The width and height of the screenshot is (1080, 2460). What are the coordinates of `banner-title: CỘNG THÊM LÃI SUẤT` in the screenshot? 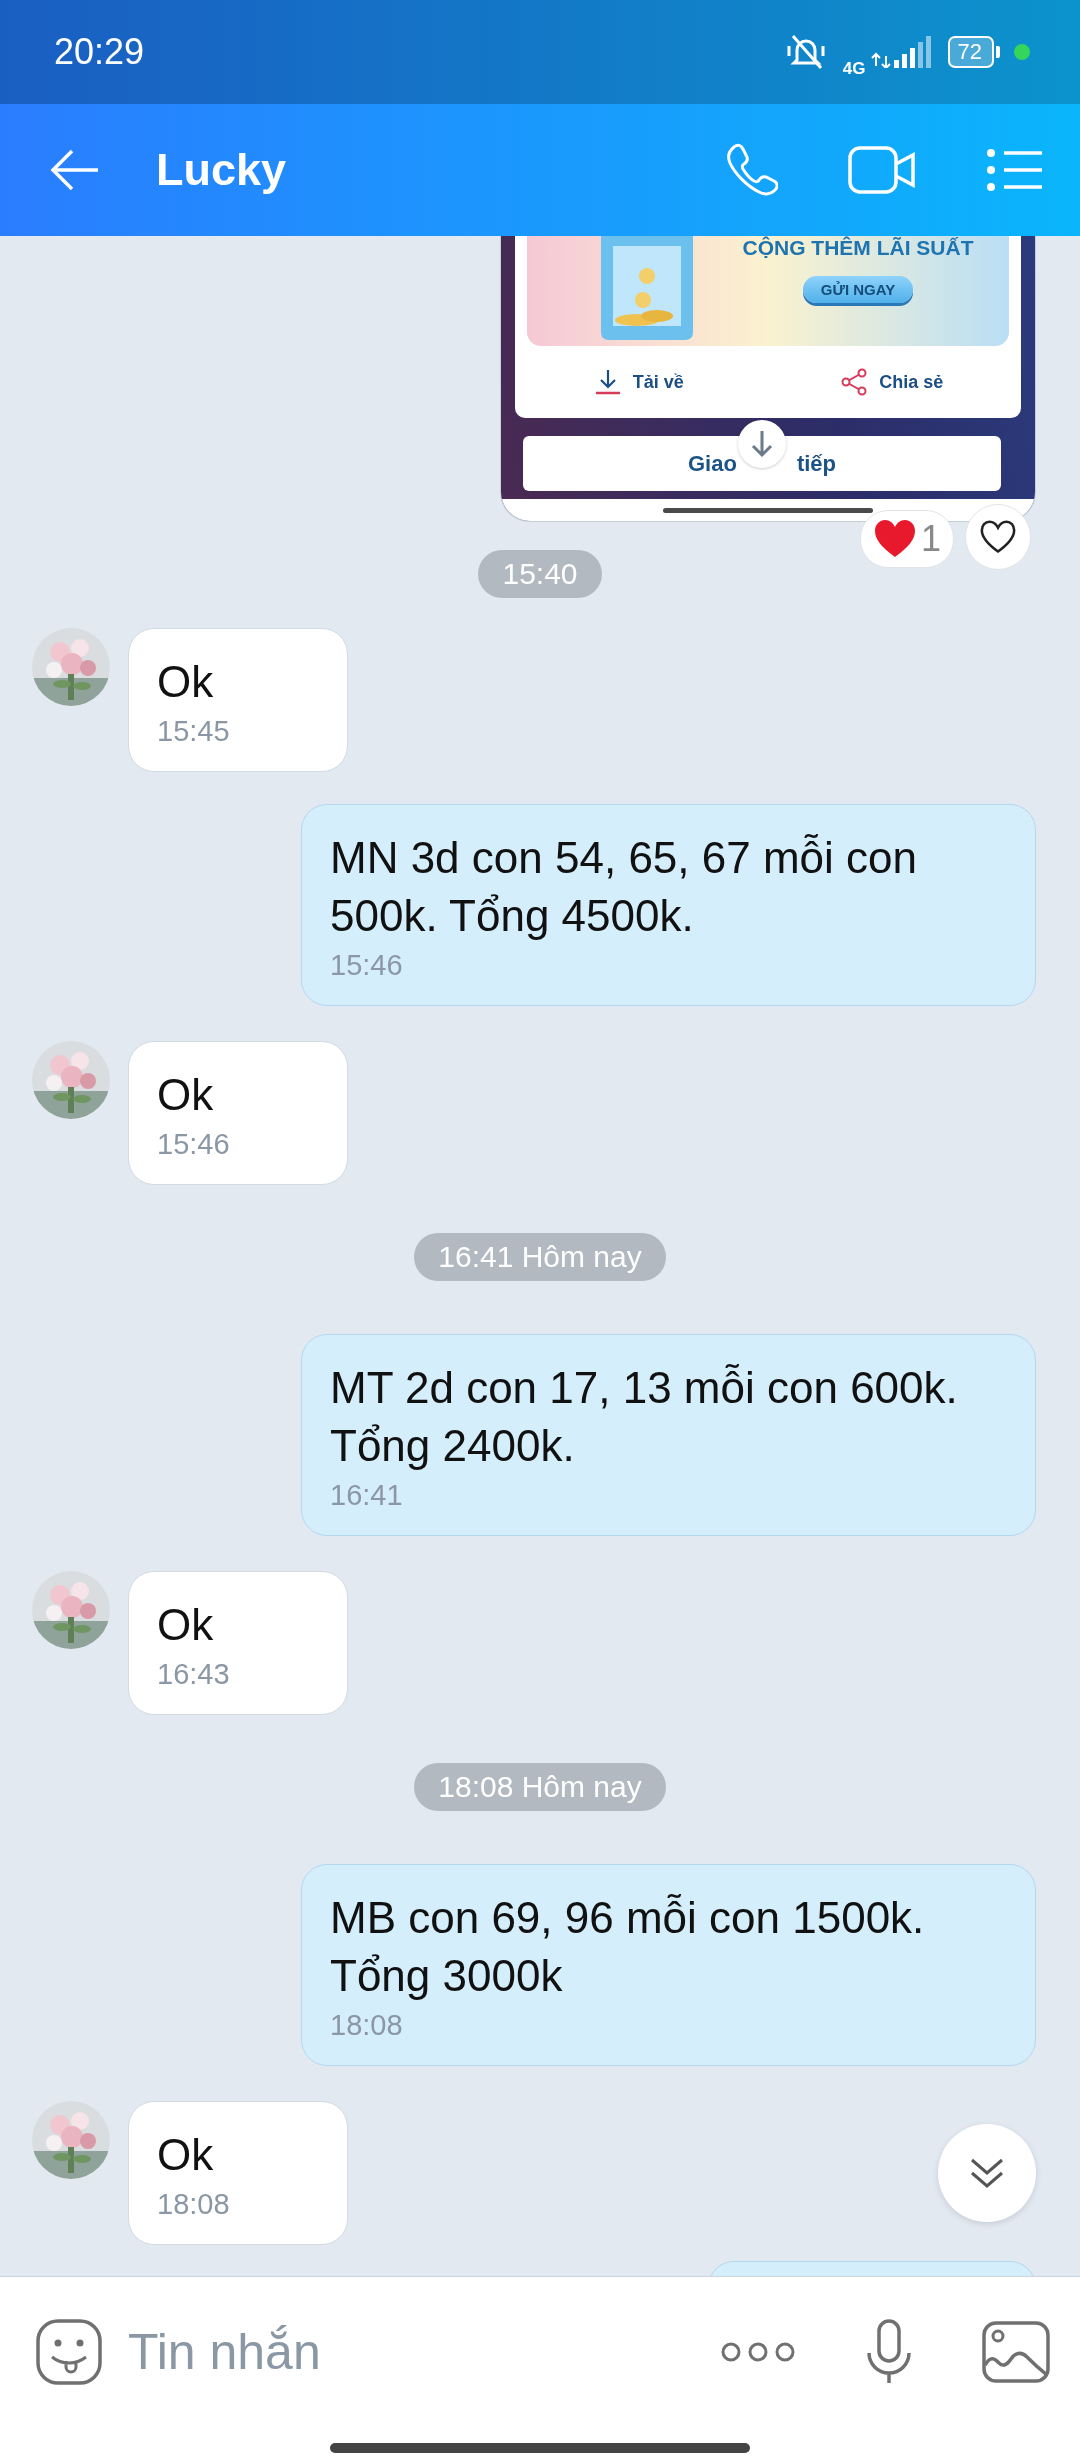 It's located at (858, 248).